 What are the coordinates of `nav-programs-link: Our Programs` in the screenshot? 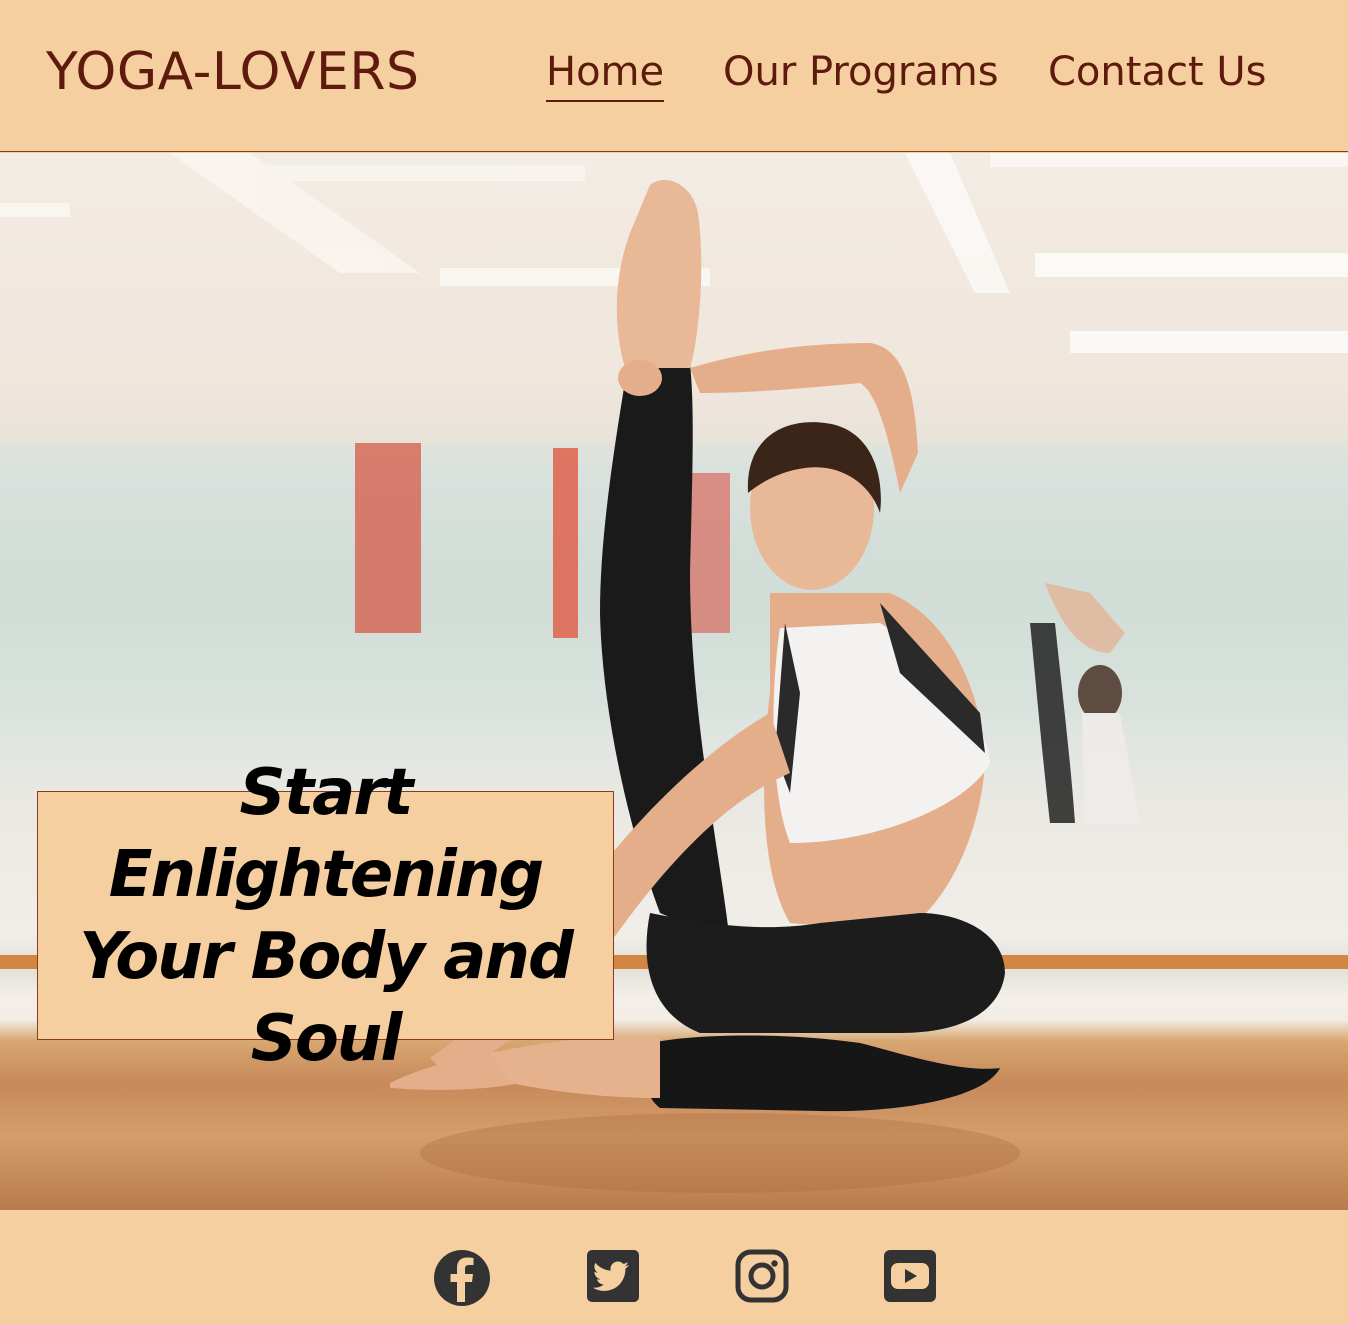 It's located at (861, 72).